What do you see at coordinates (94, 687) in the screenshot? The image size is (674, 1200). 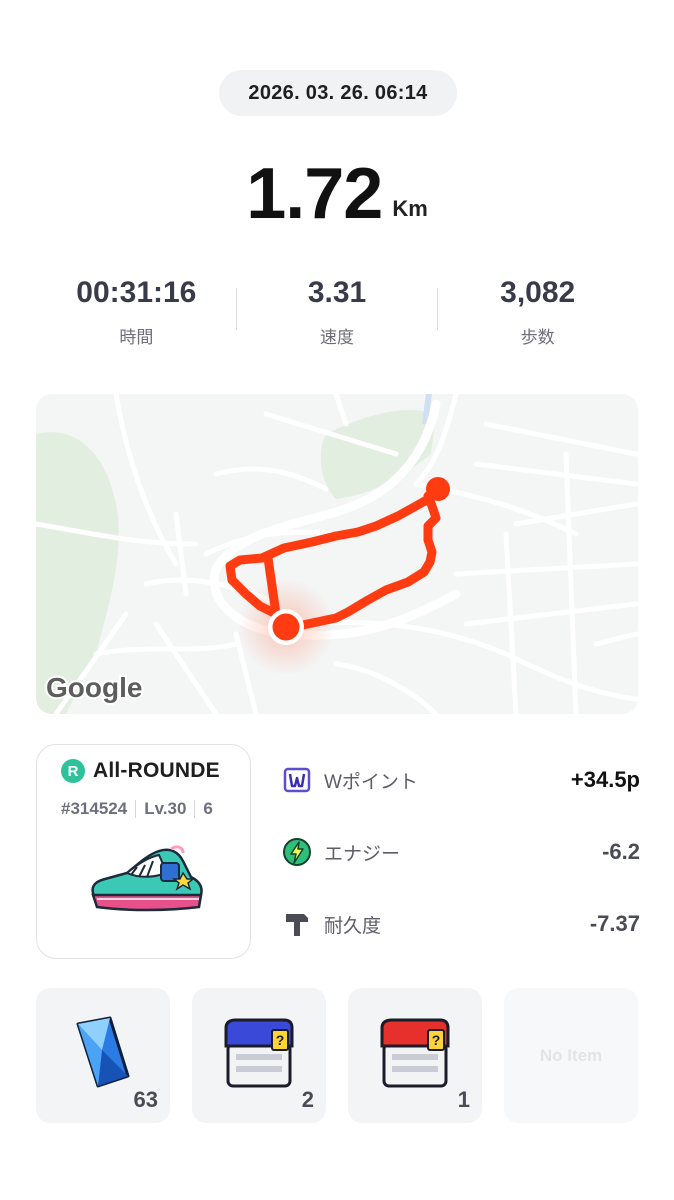 I see `google-logo: Google` at bounding box center [94, 687].